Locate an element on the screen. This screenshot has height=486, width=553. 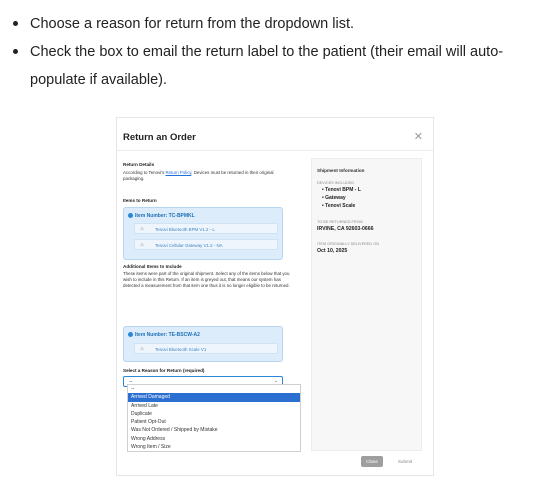
delivered-on-value: Oct 10, 2025 is located at coordinates (332, 251).